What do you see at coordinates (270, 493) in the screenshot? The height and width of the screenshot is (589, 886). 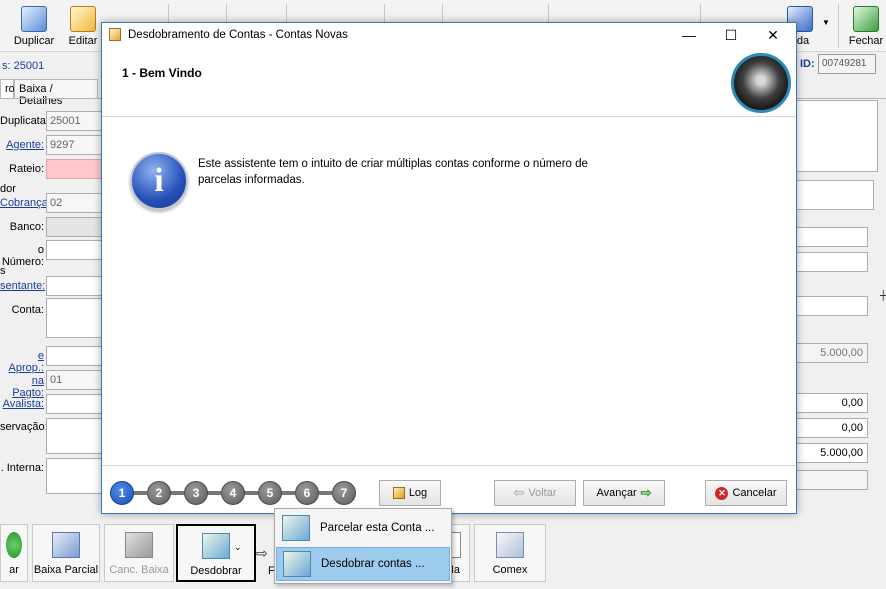 I see `step-5: 5` at bounding box center [270, 493].